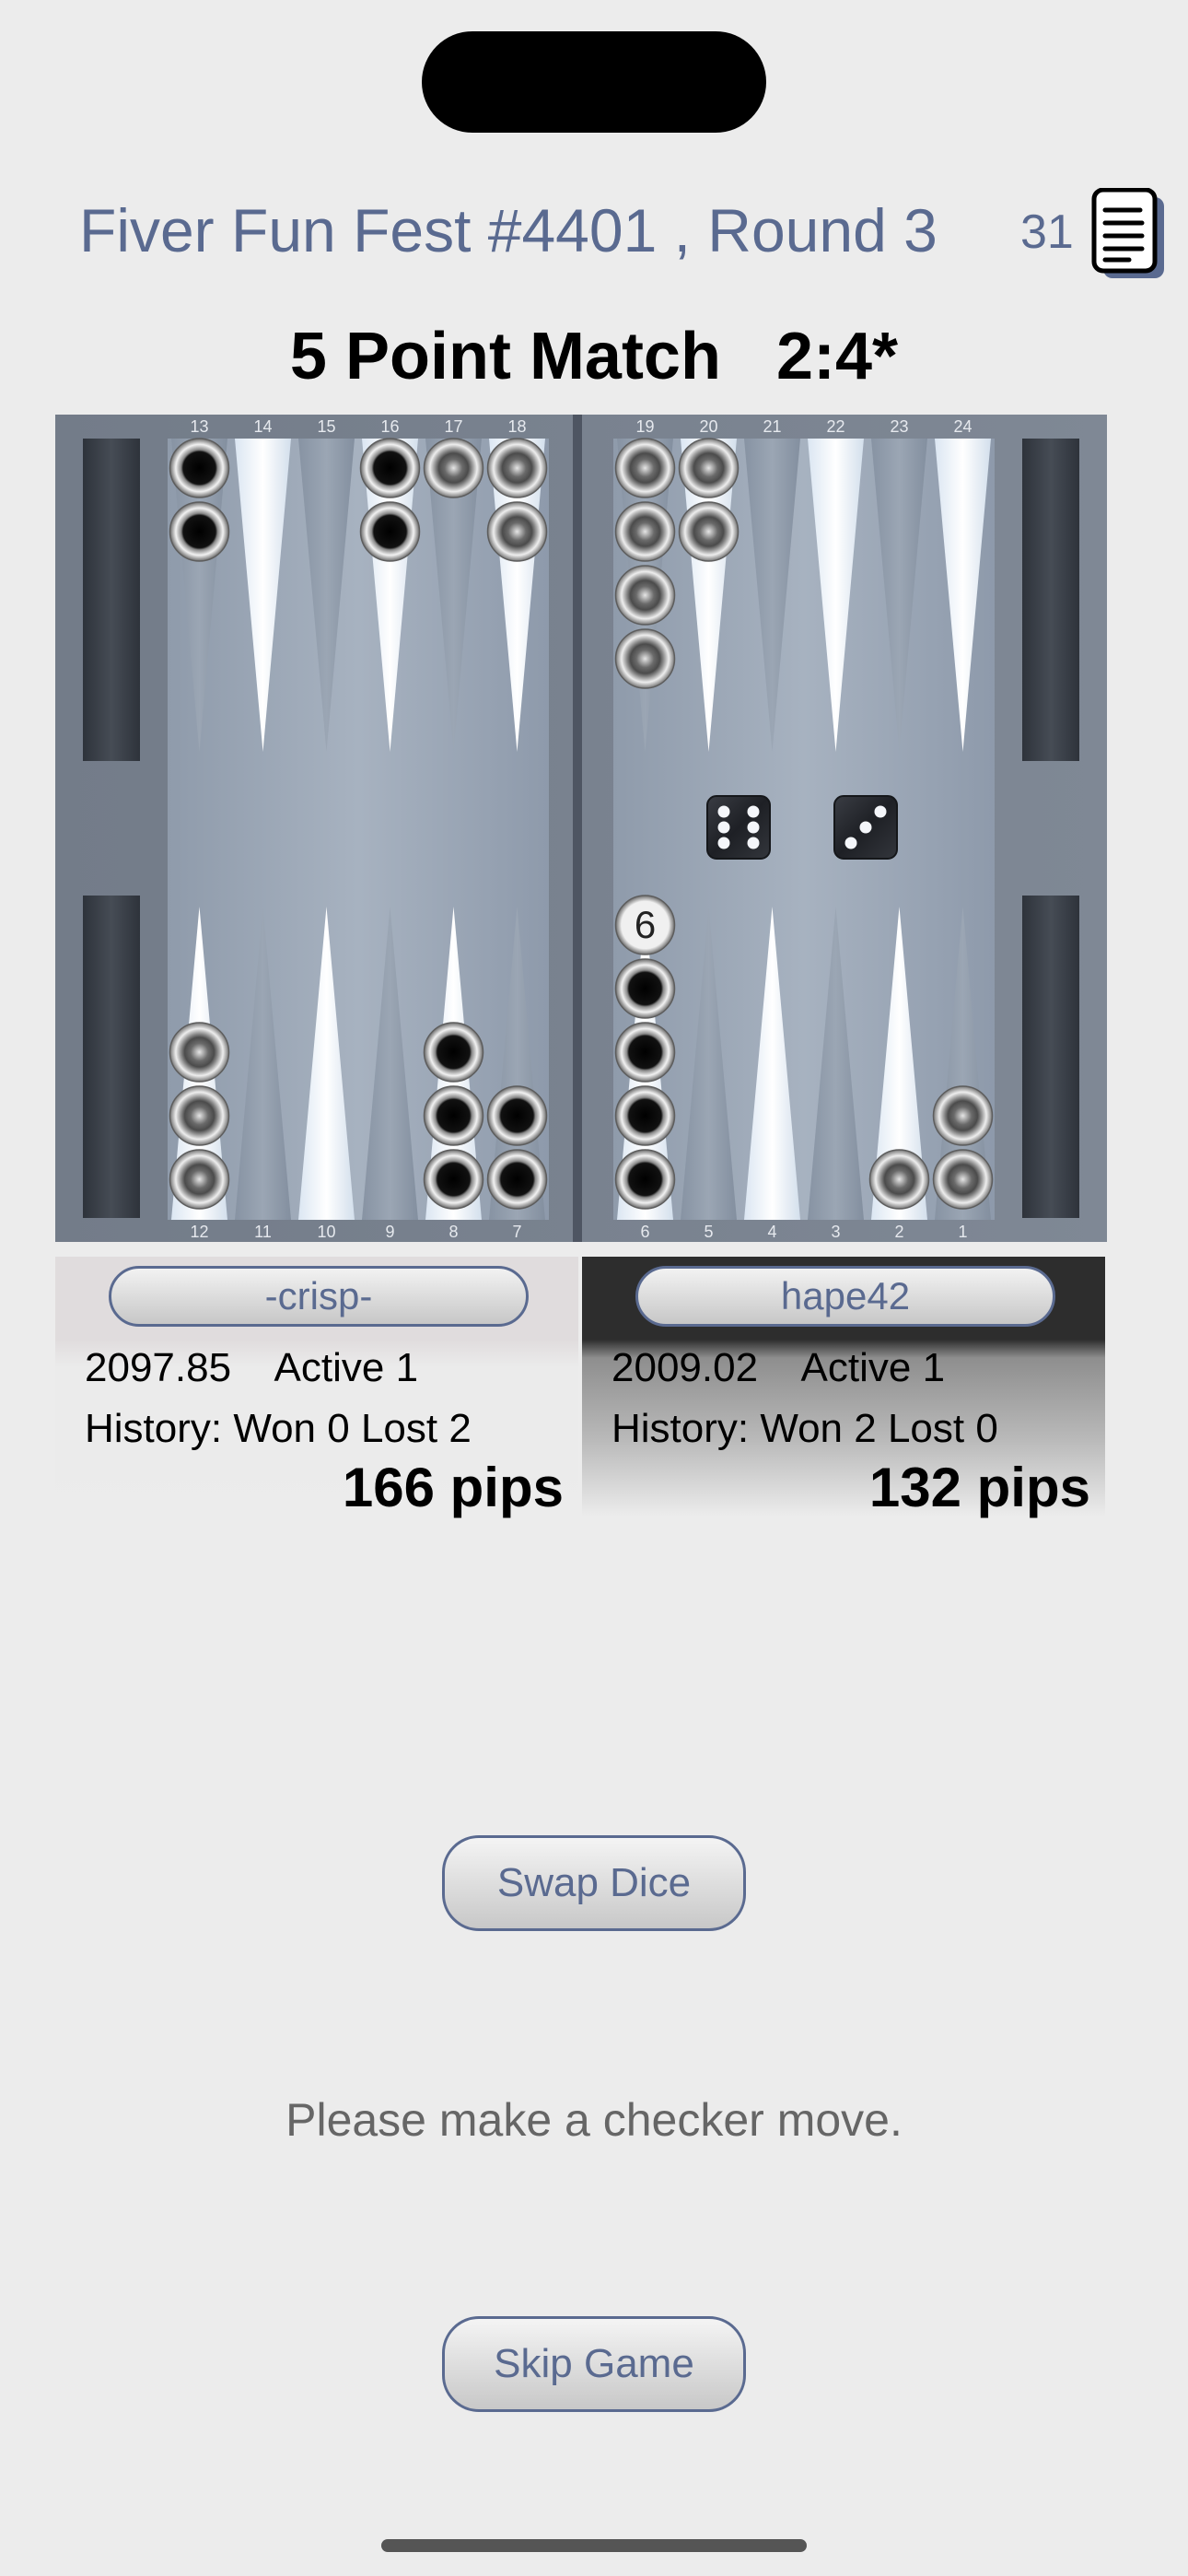 This screenshot has width=1188, height=2576. What do you see at coordinates (645, 924) in the screenshot?
I see `stack-count-label: 6` at bounding box center [645, 924].